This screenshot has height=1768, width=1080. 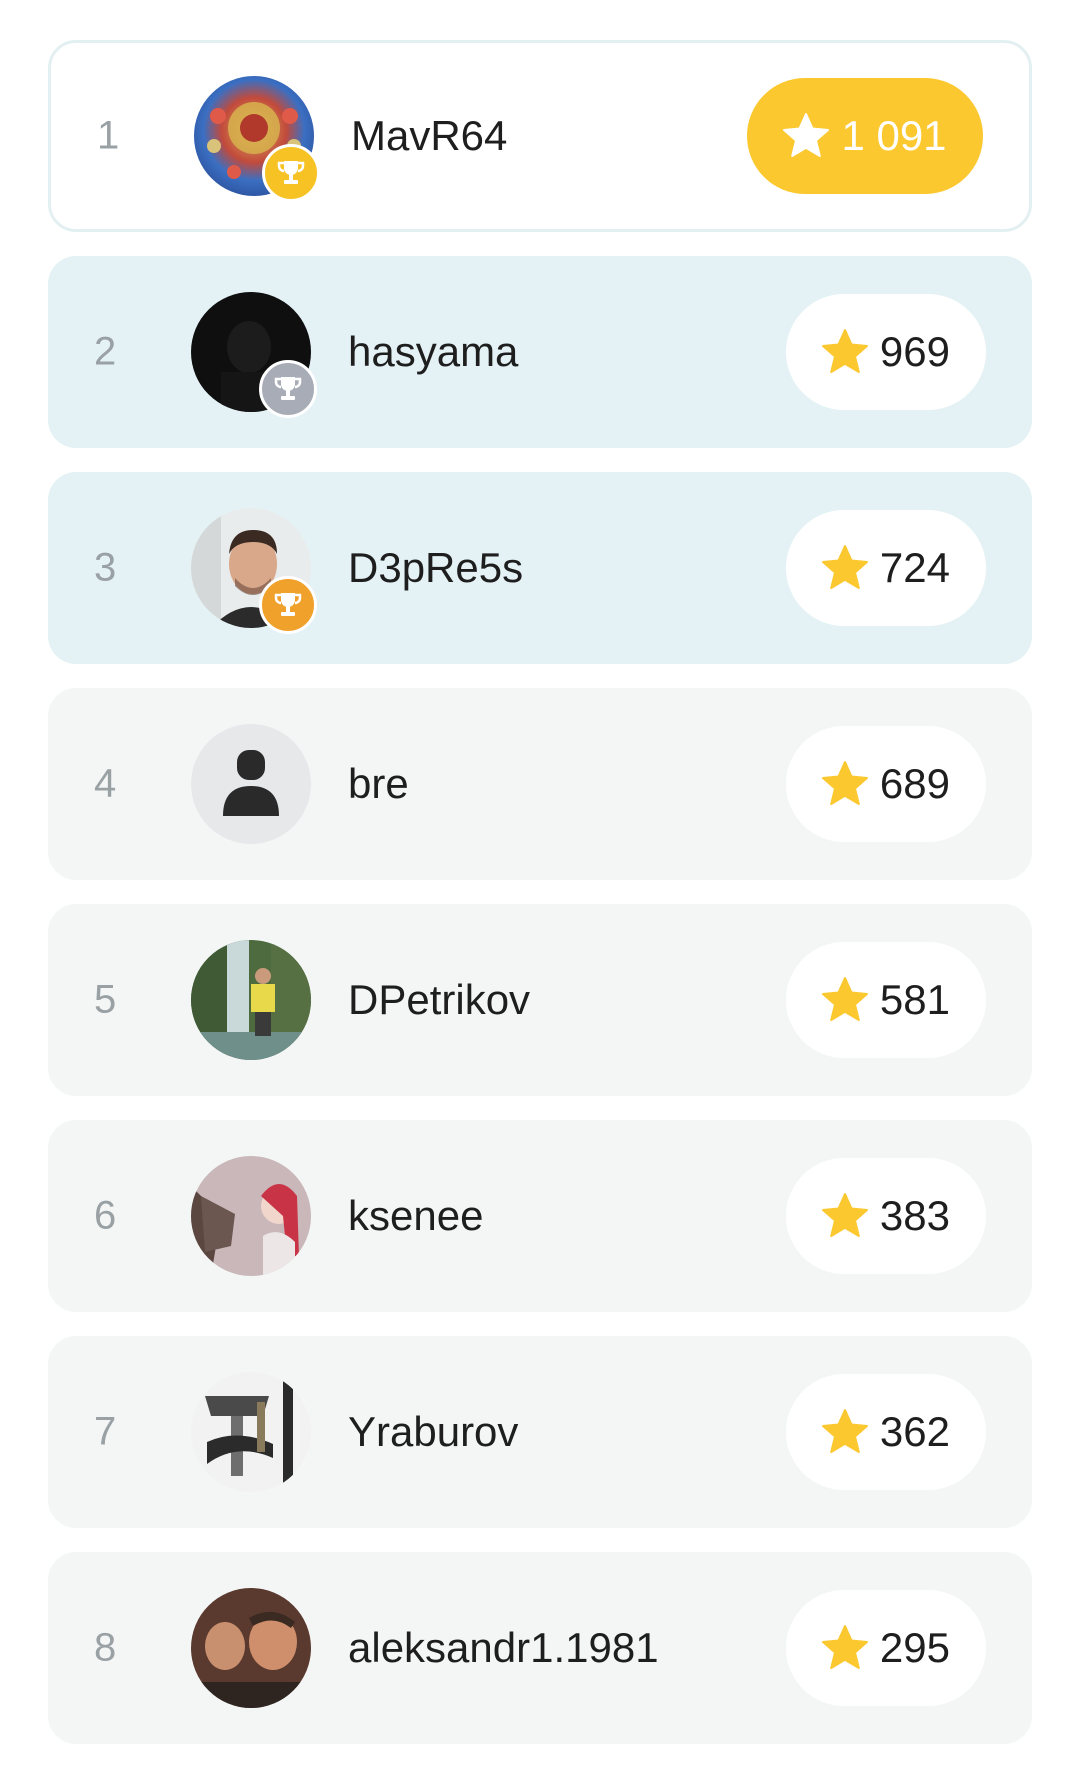 I want to click on leaderboard-row: 2 hasyama 969, so click(x=540, y=352).